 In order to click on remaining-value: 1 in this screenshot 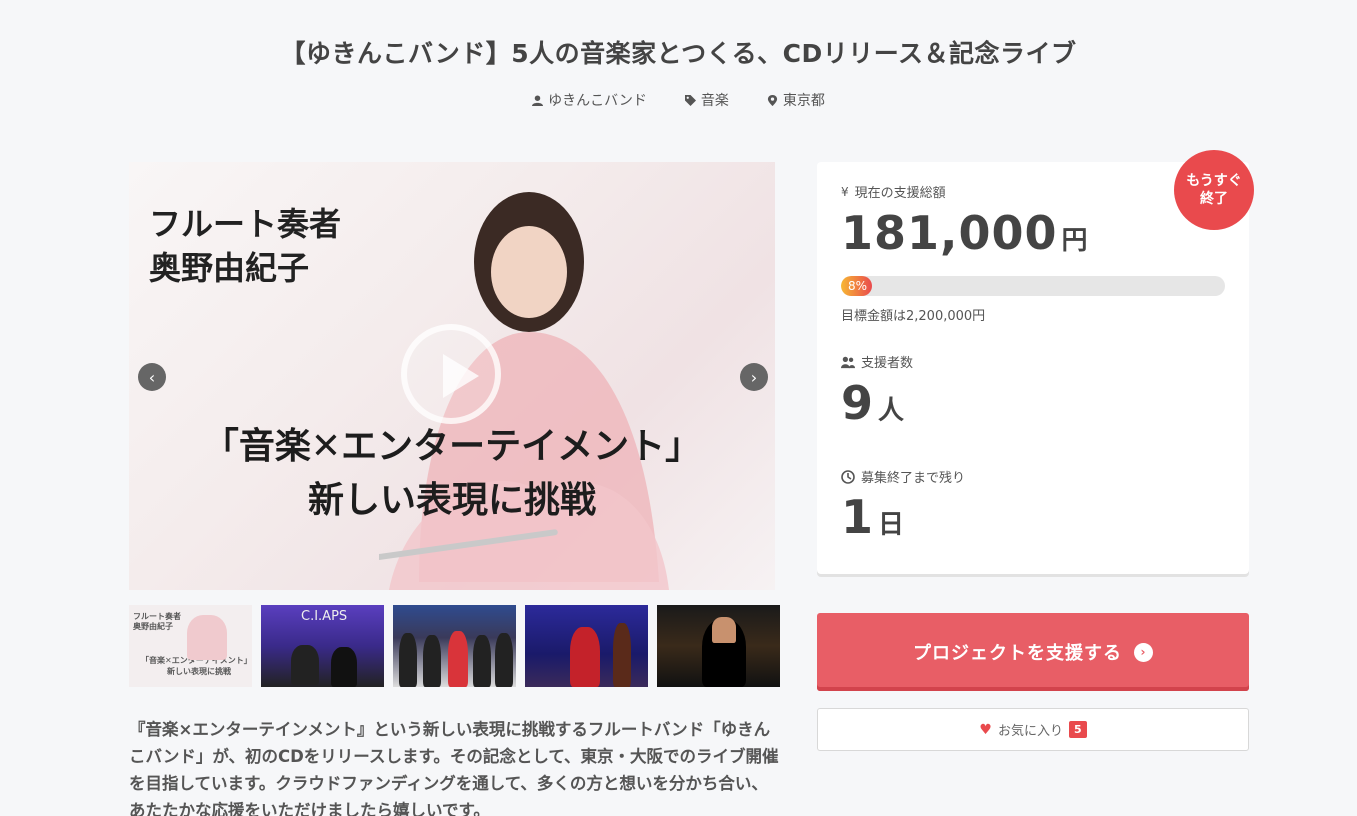, I will do `click(858, 517)`.